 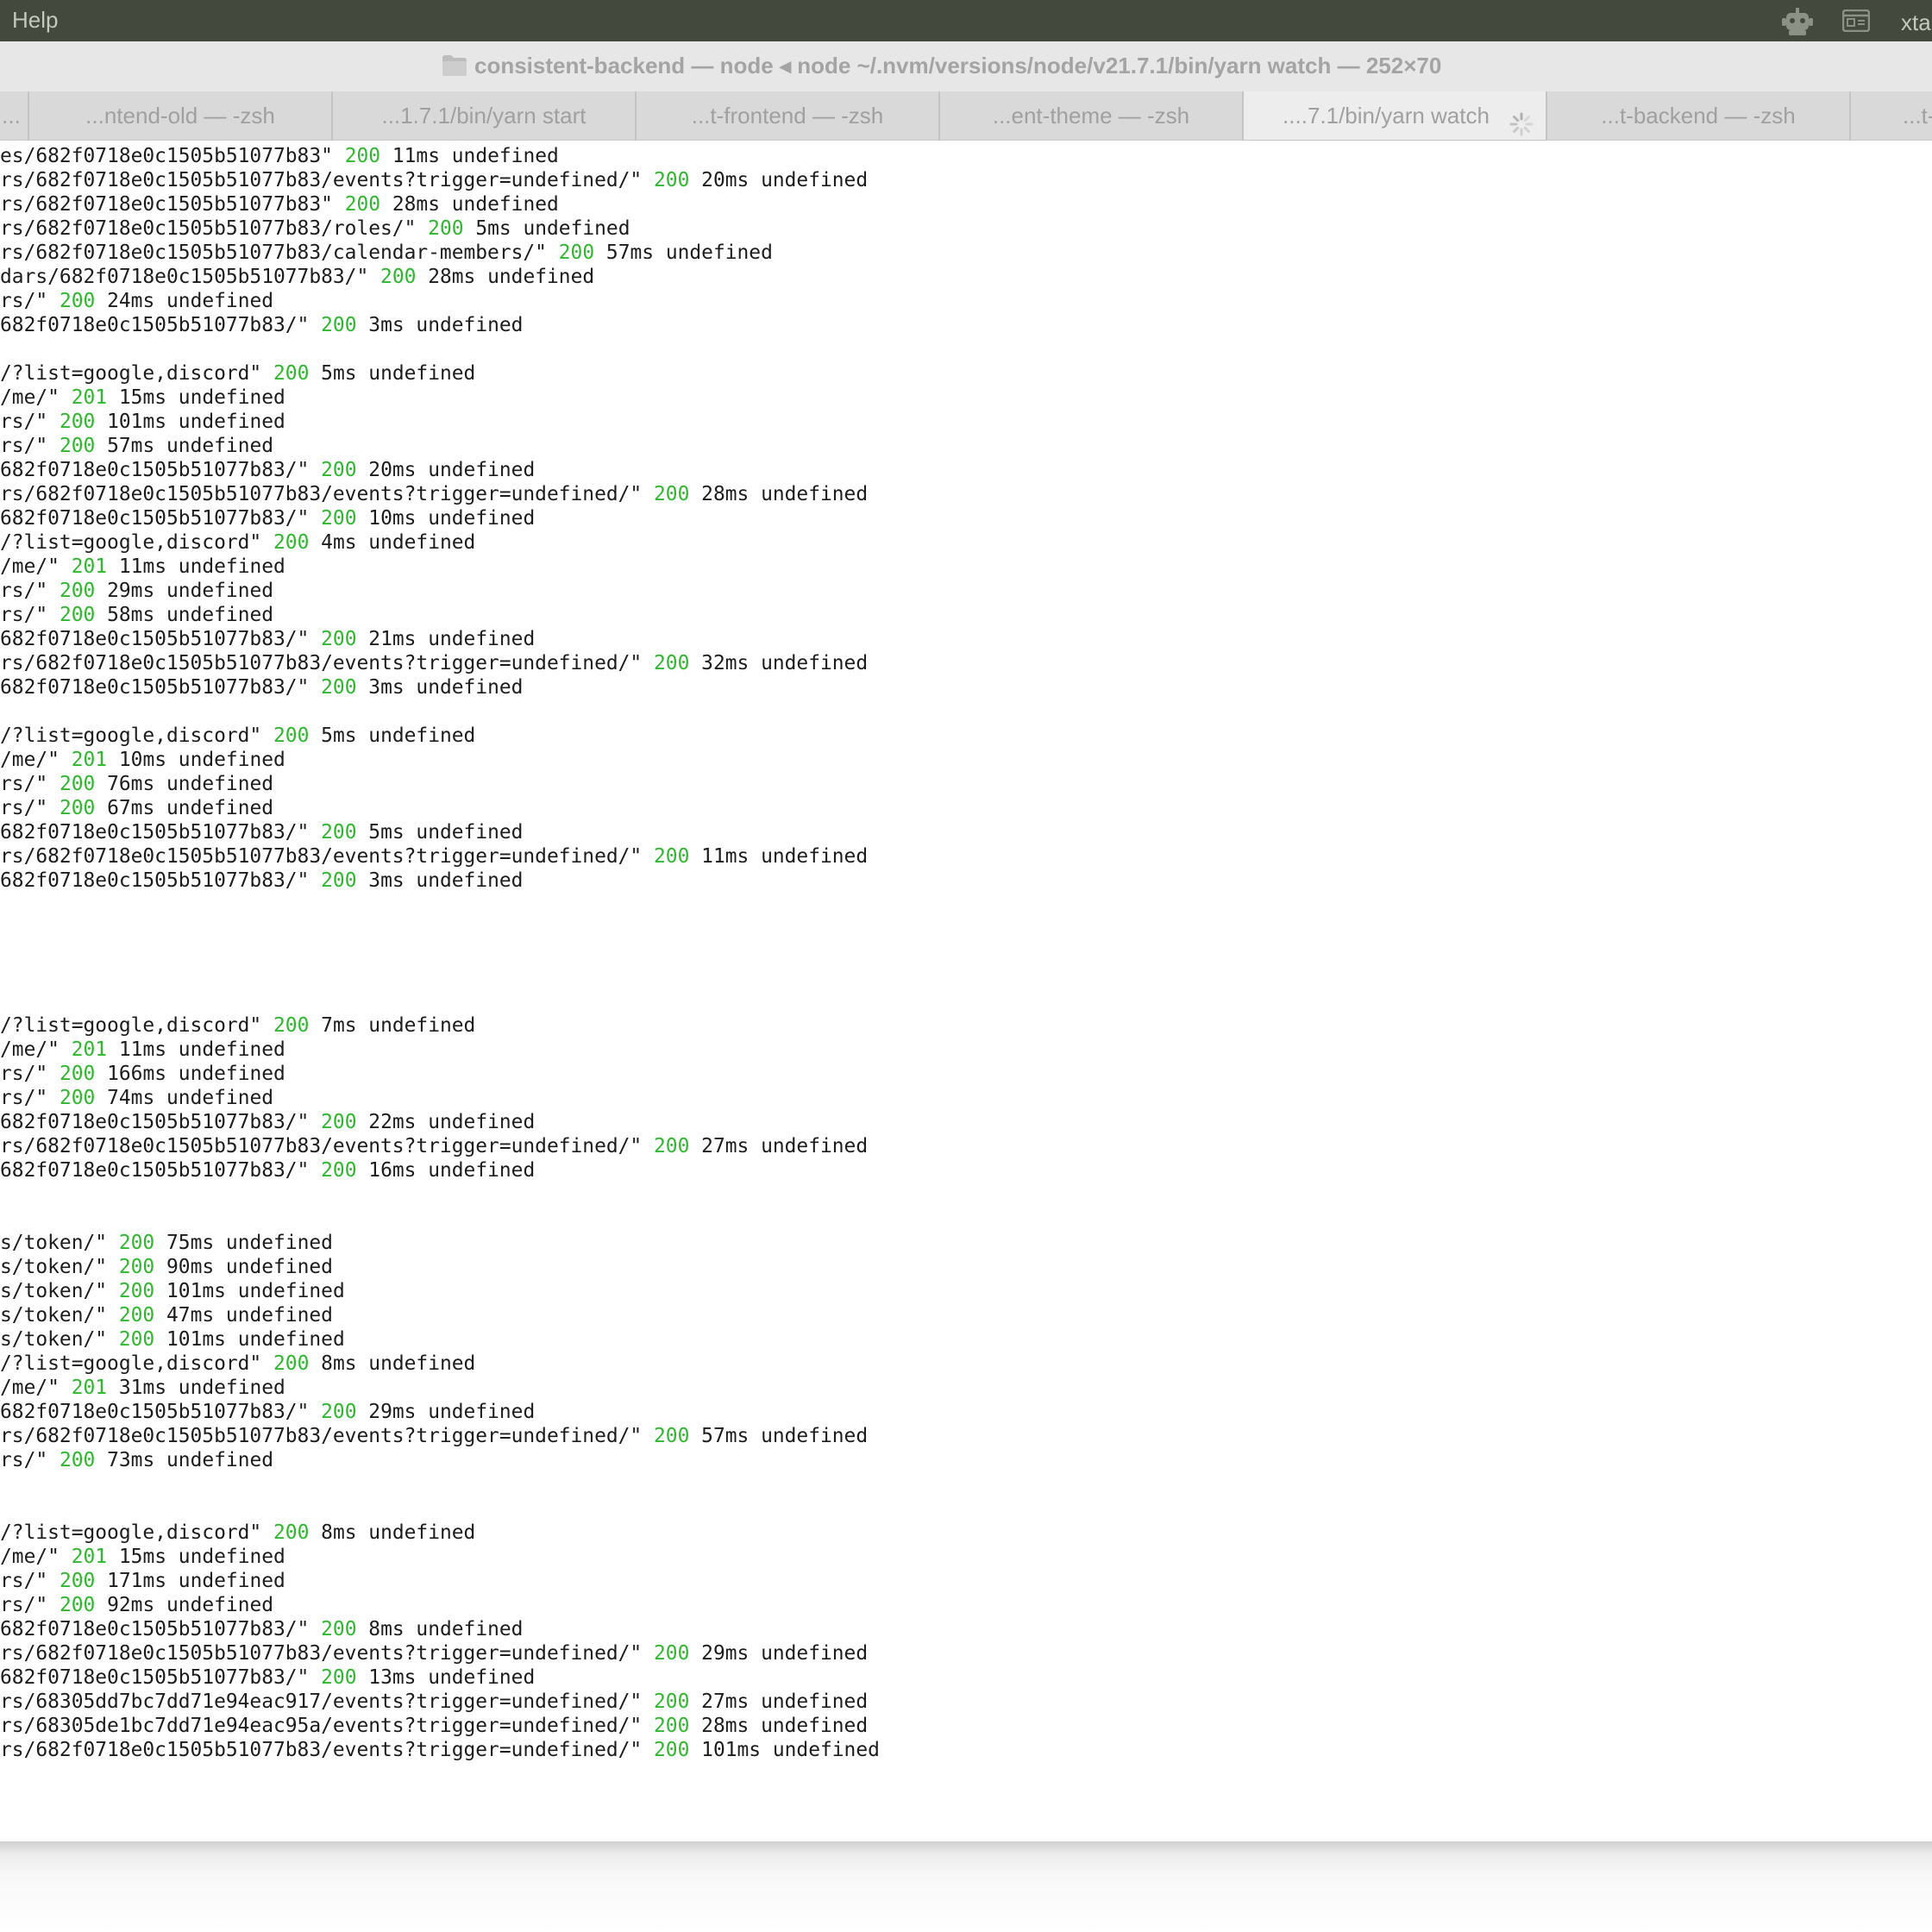 I want to click on log-line: rs/" 200 24ms undefined, so click(x=137, y=301).